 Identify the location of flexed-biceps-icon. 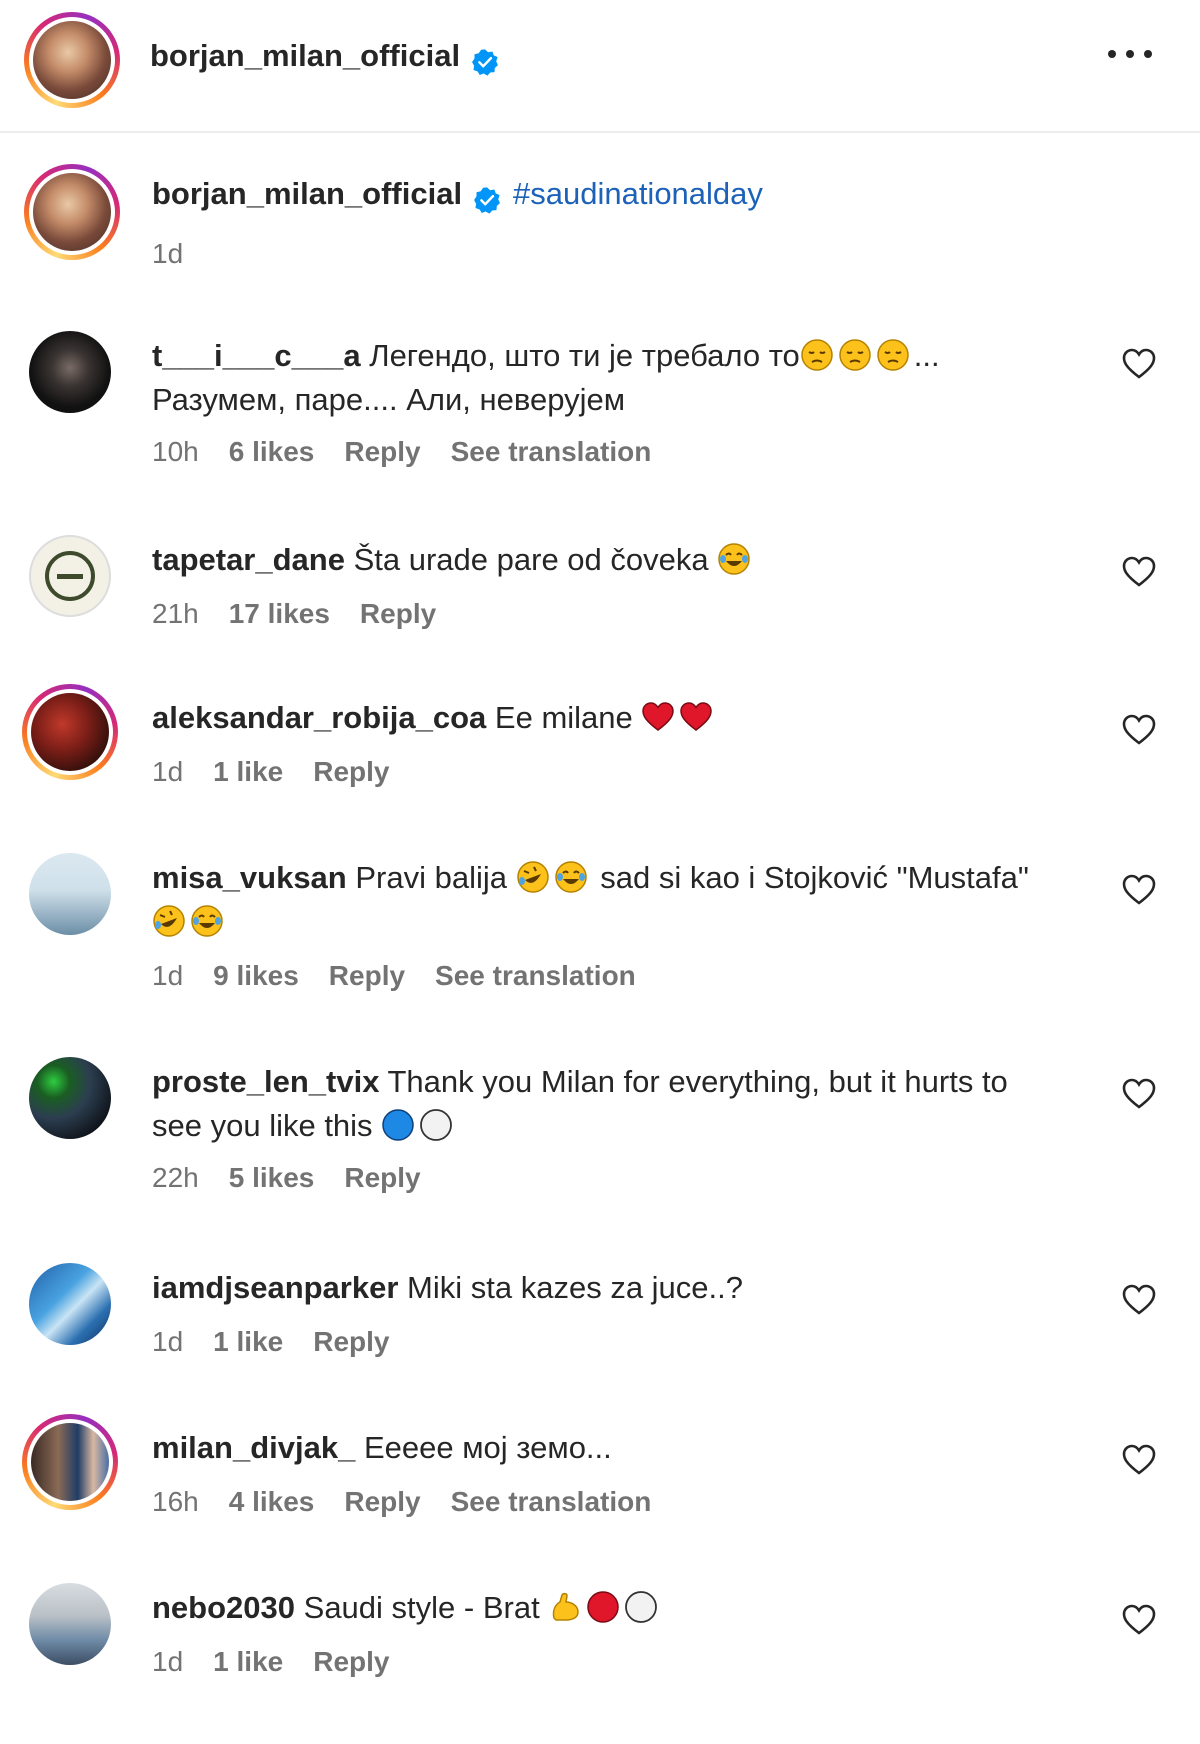
(566, 1606).